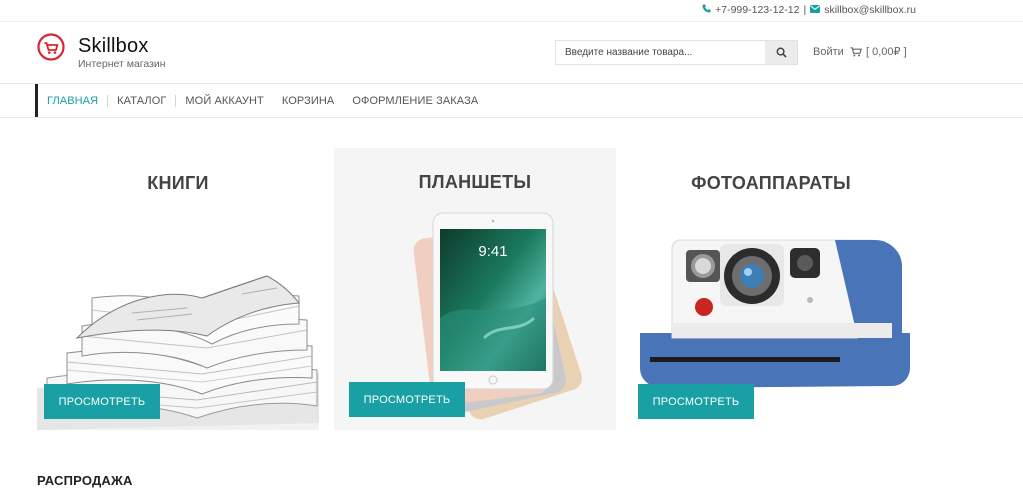 This screenshot has height=491, width=1023. What do you see at coordinates (696, 401) in the screenshot?
I see `view-cameras-button: ПРОСМОТРЕТЬ` at bounding box center [696, 401].